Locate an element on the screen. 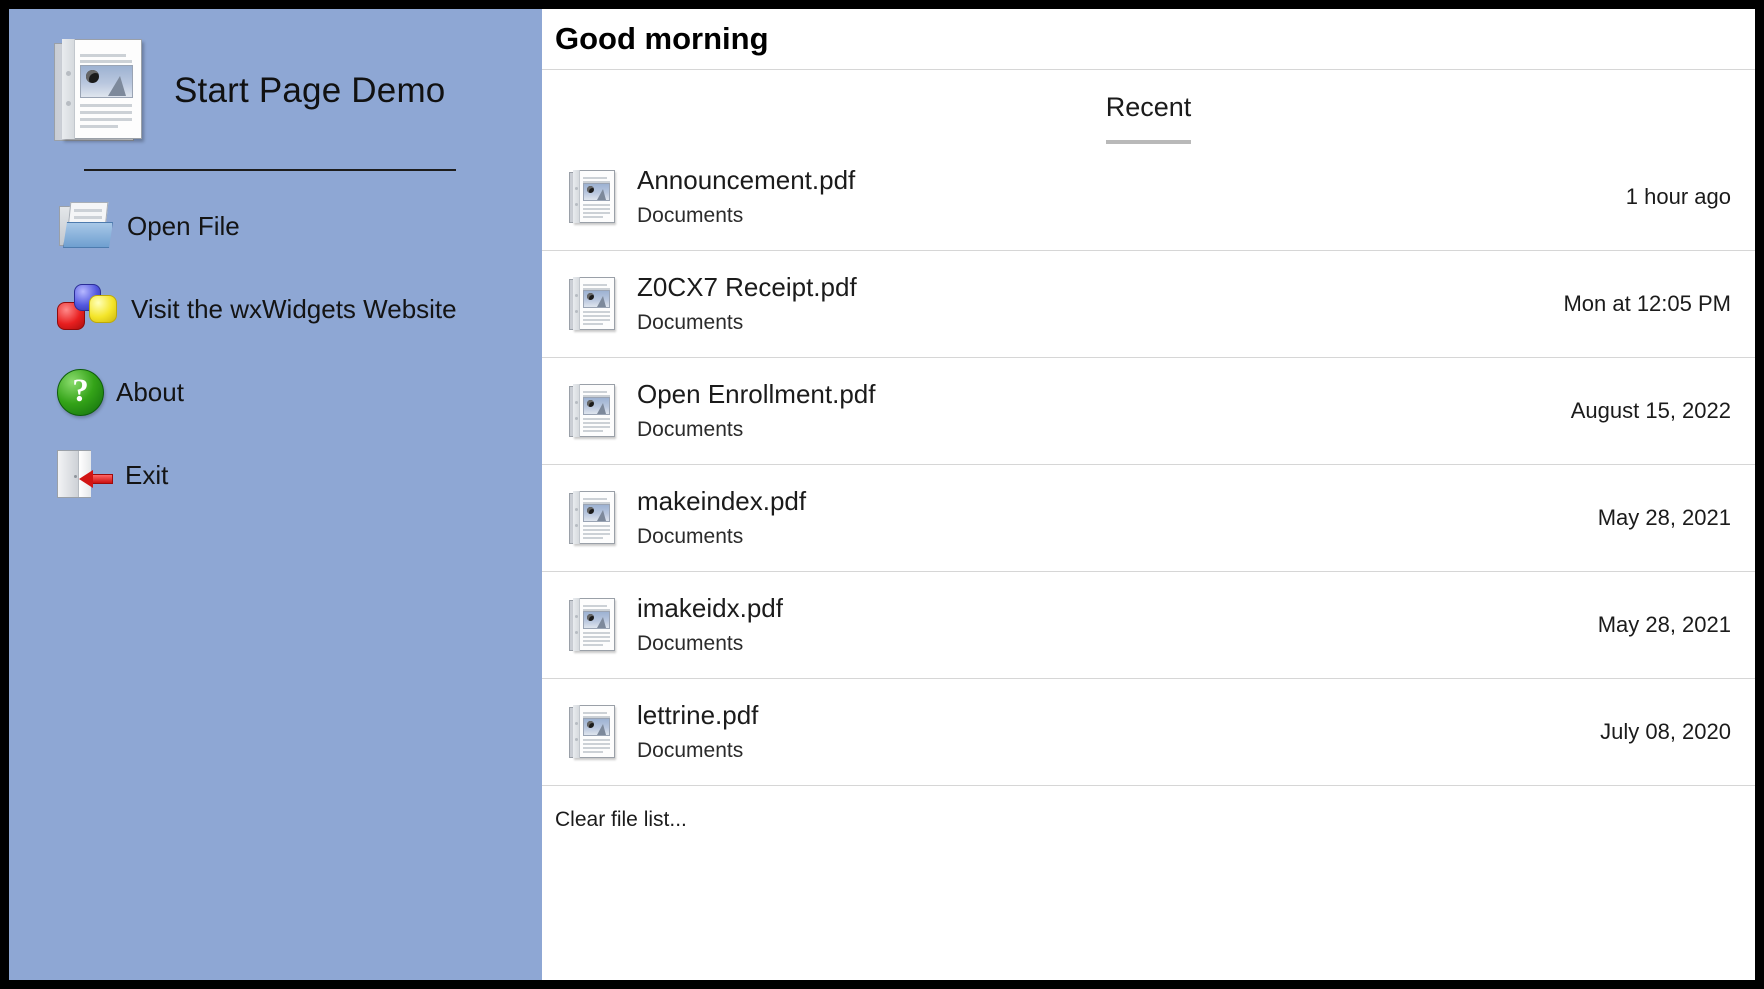 This screenshot has width=1764, height=989. file-name: Announcement.pdf is located at coordinates (746, 180).